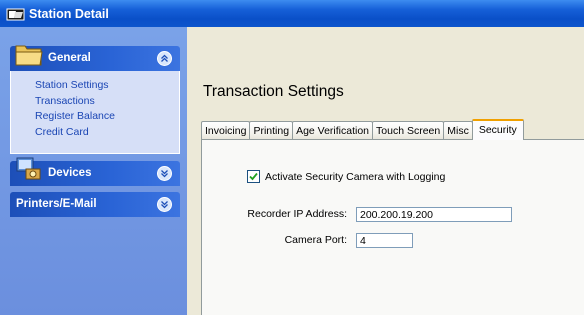  What do you see at coordinates (29, 54) in the screenshot?
I see `folder-icon` at bounding box center [29, 54].